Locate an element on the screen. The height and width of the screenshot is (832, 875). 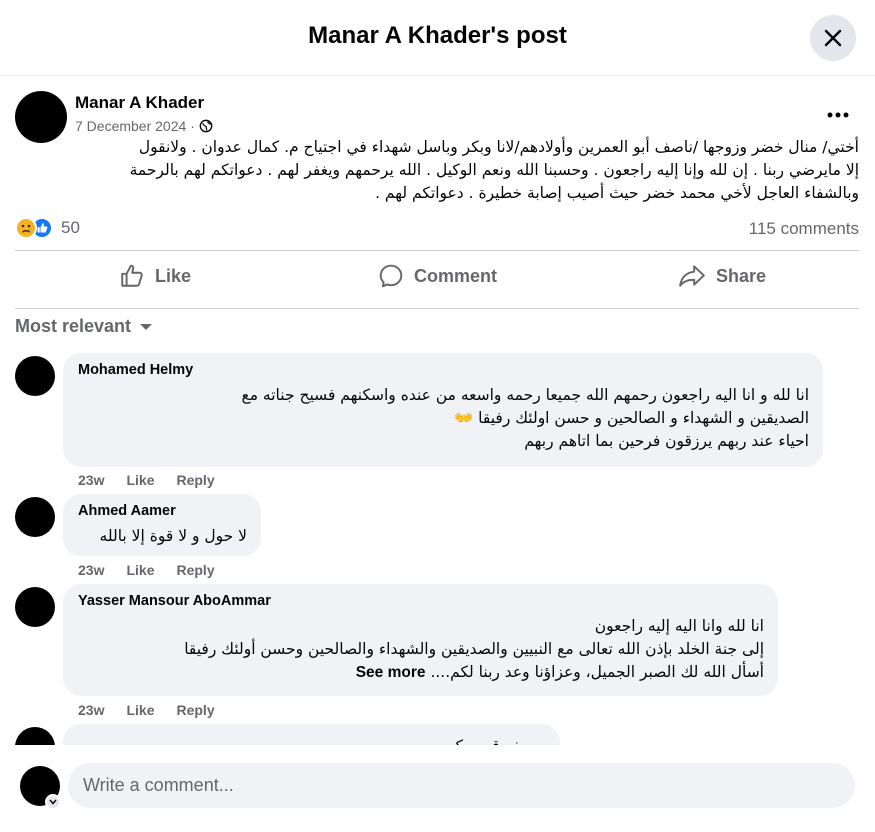
comment-text: لا حول و لا قوة إلا بالله is located at coordinates (173, 536).